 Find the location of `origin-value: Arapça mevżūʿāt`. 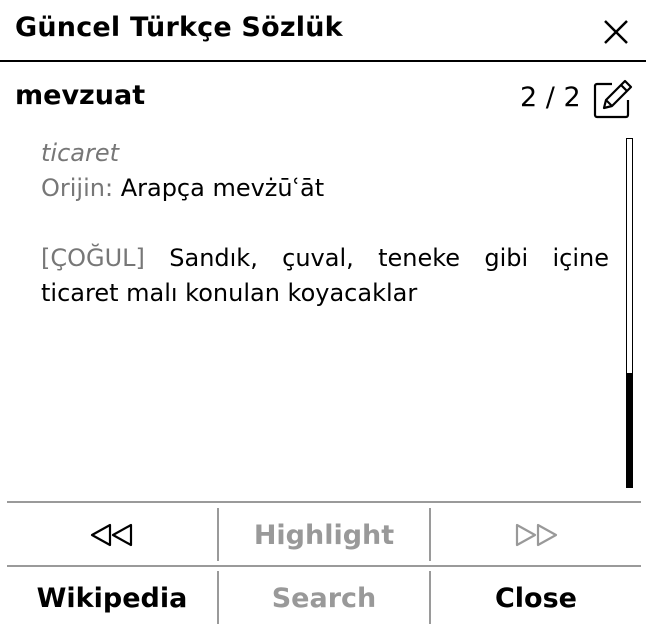

origin-value: Arapça mevżūʿāt is located at coordinates (222, 188).